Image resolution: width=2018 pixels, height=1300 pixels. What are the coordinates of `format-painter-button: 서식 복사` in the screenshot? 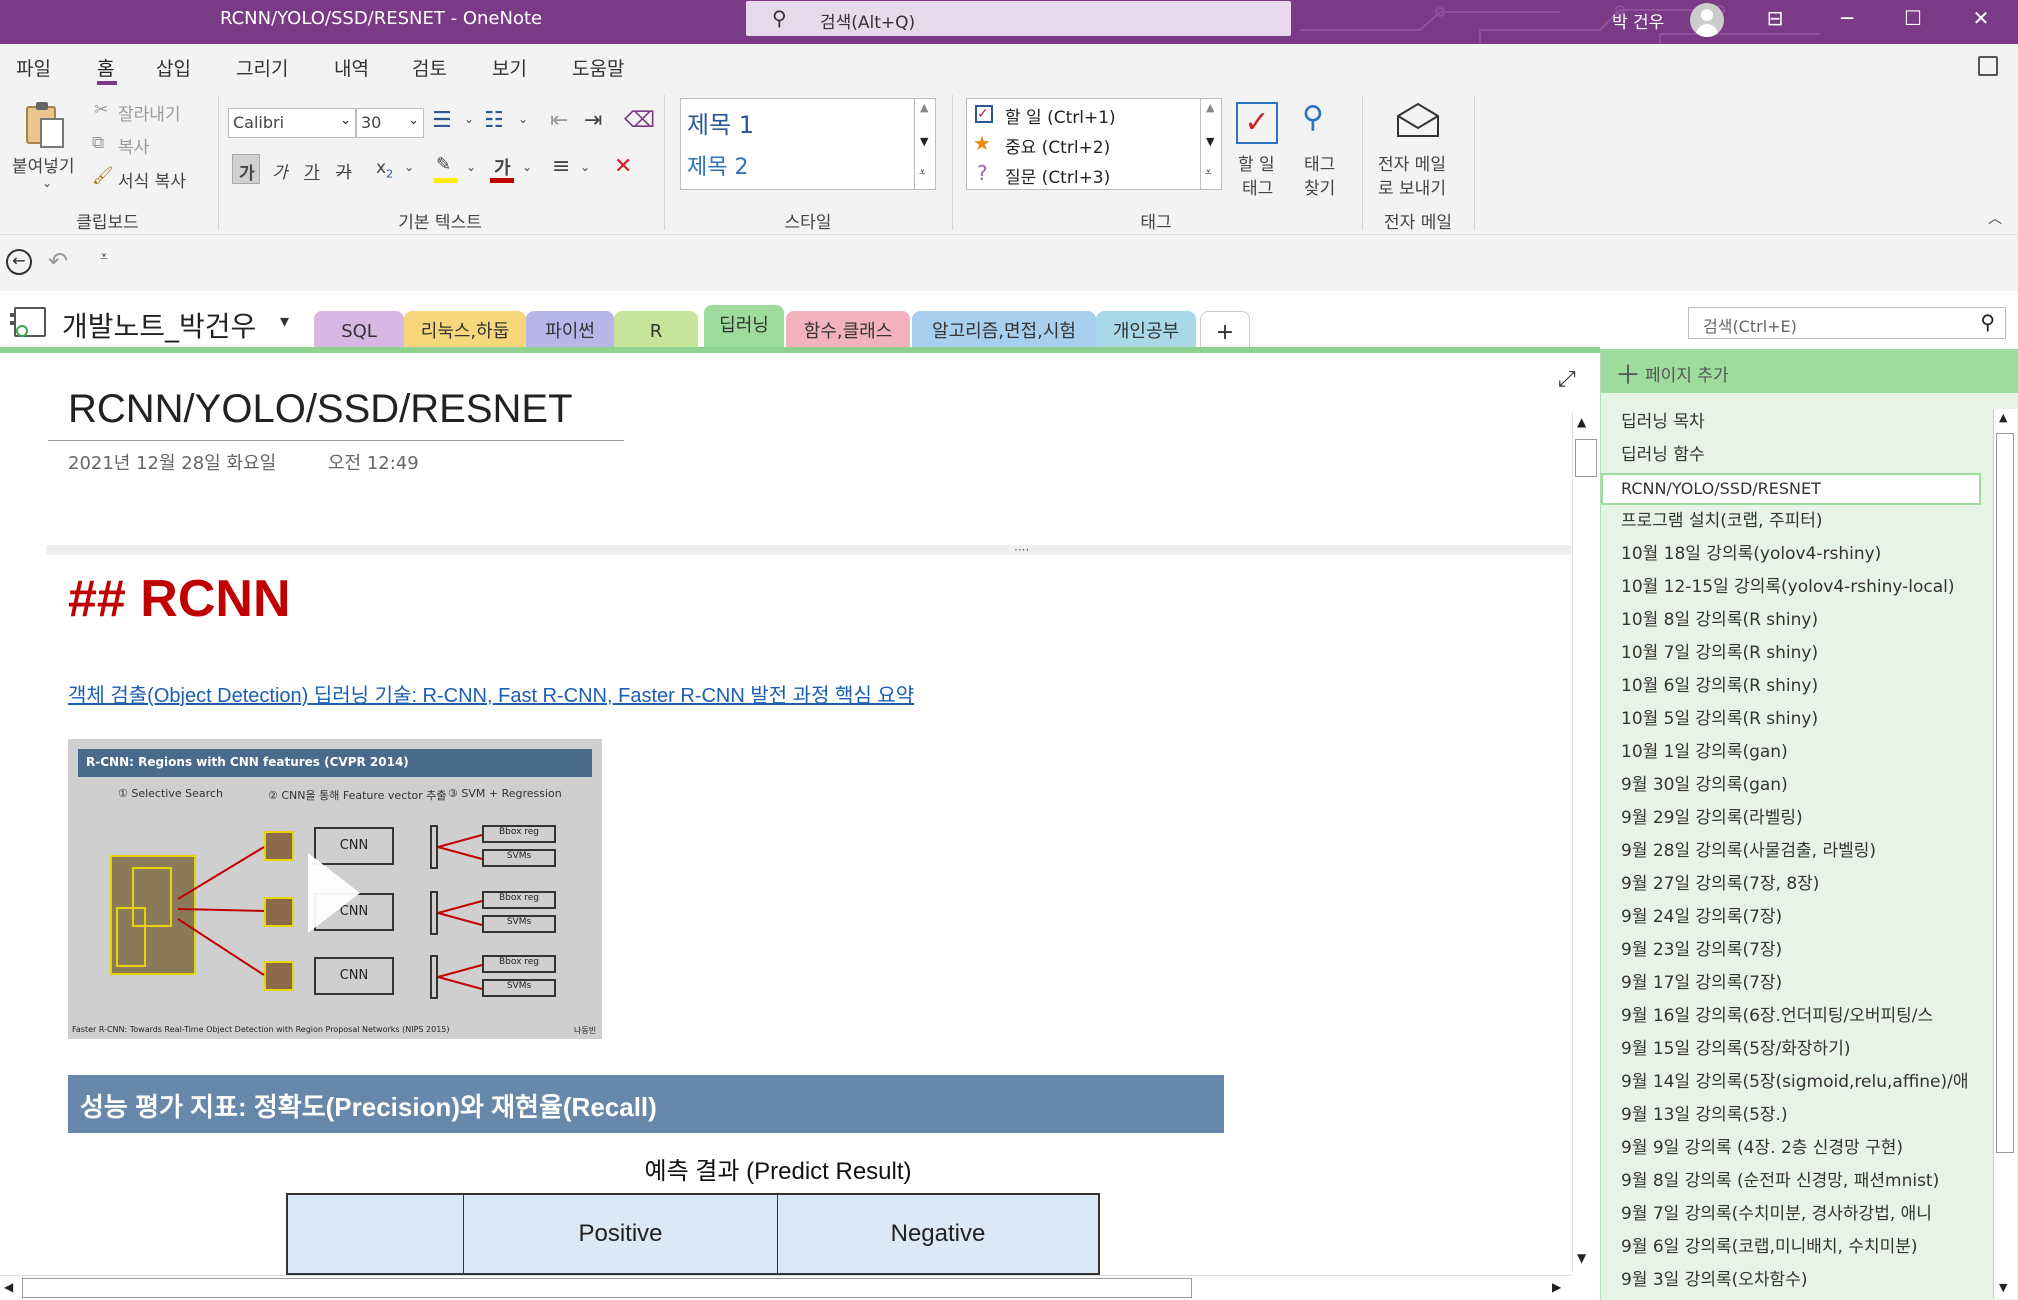 It's located at (152, 179).